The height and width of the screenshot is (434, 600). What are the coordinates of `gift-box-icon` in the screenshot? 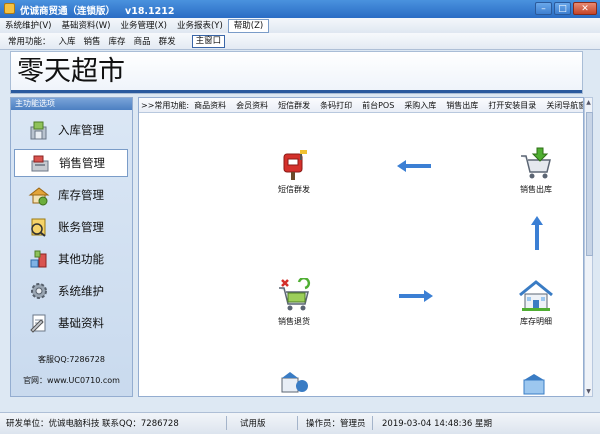 It's located at (294, 383).